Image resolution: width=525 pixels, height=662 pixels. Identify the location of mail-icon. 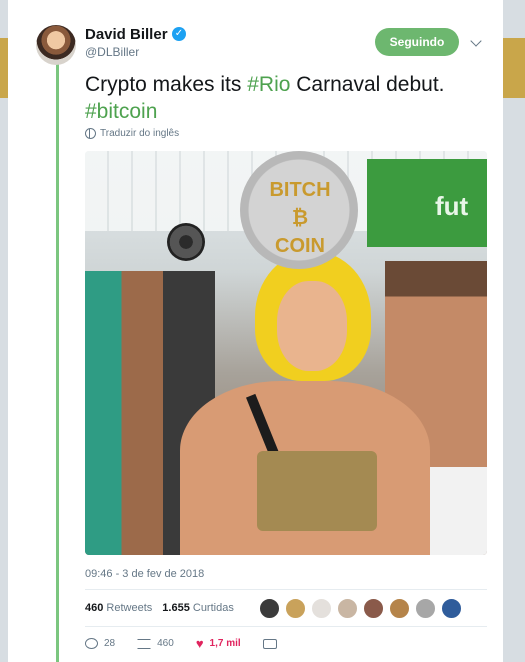
(269, 643).